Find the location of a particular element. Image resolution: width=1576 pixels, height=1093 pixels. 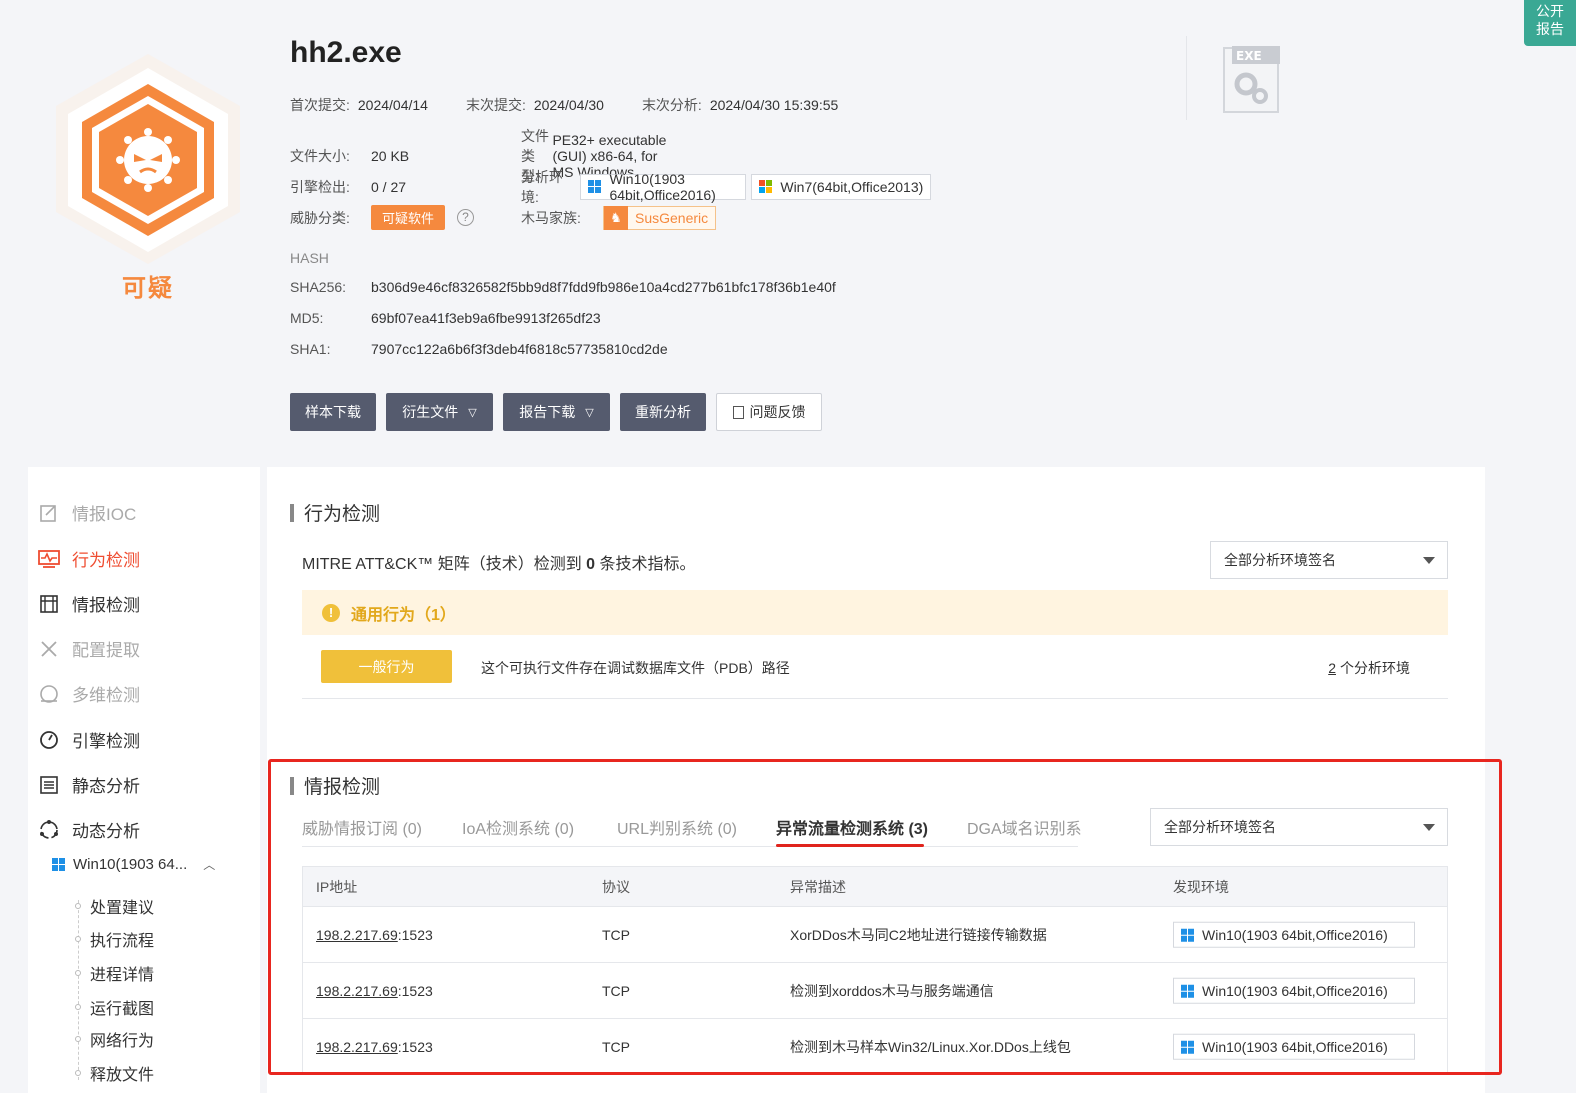

tree-line is located at coordinates (78, 990).